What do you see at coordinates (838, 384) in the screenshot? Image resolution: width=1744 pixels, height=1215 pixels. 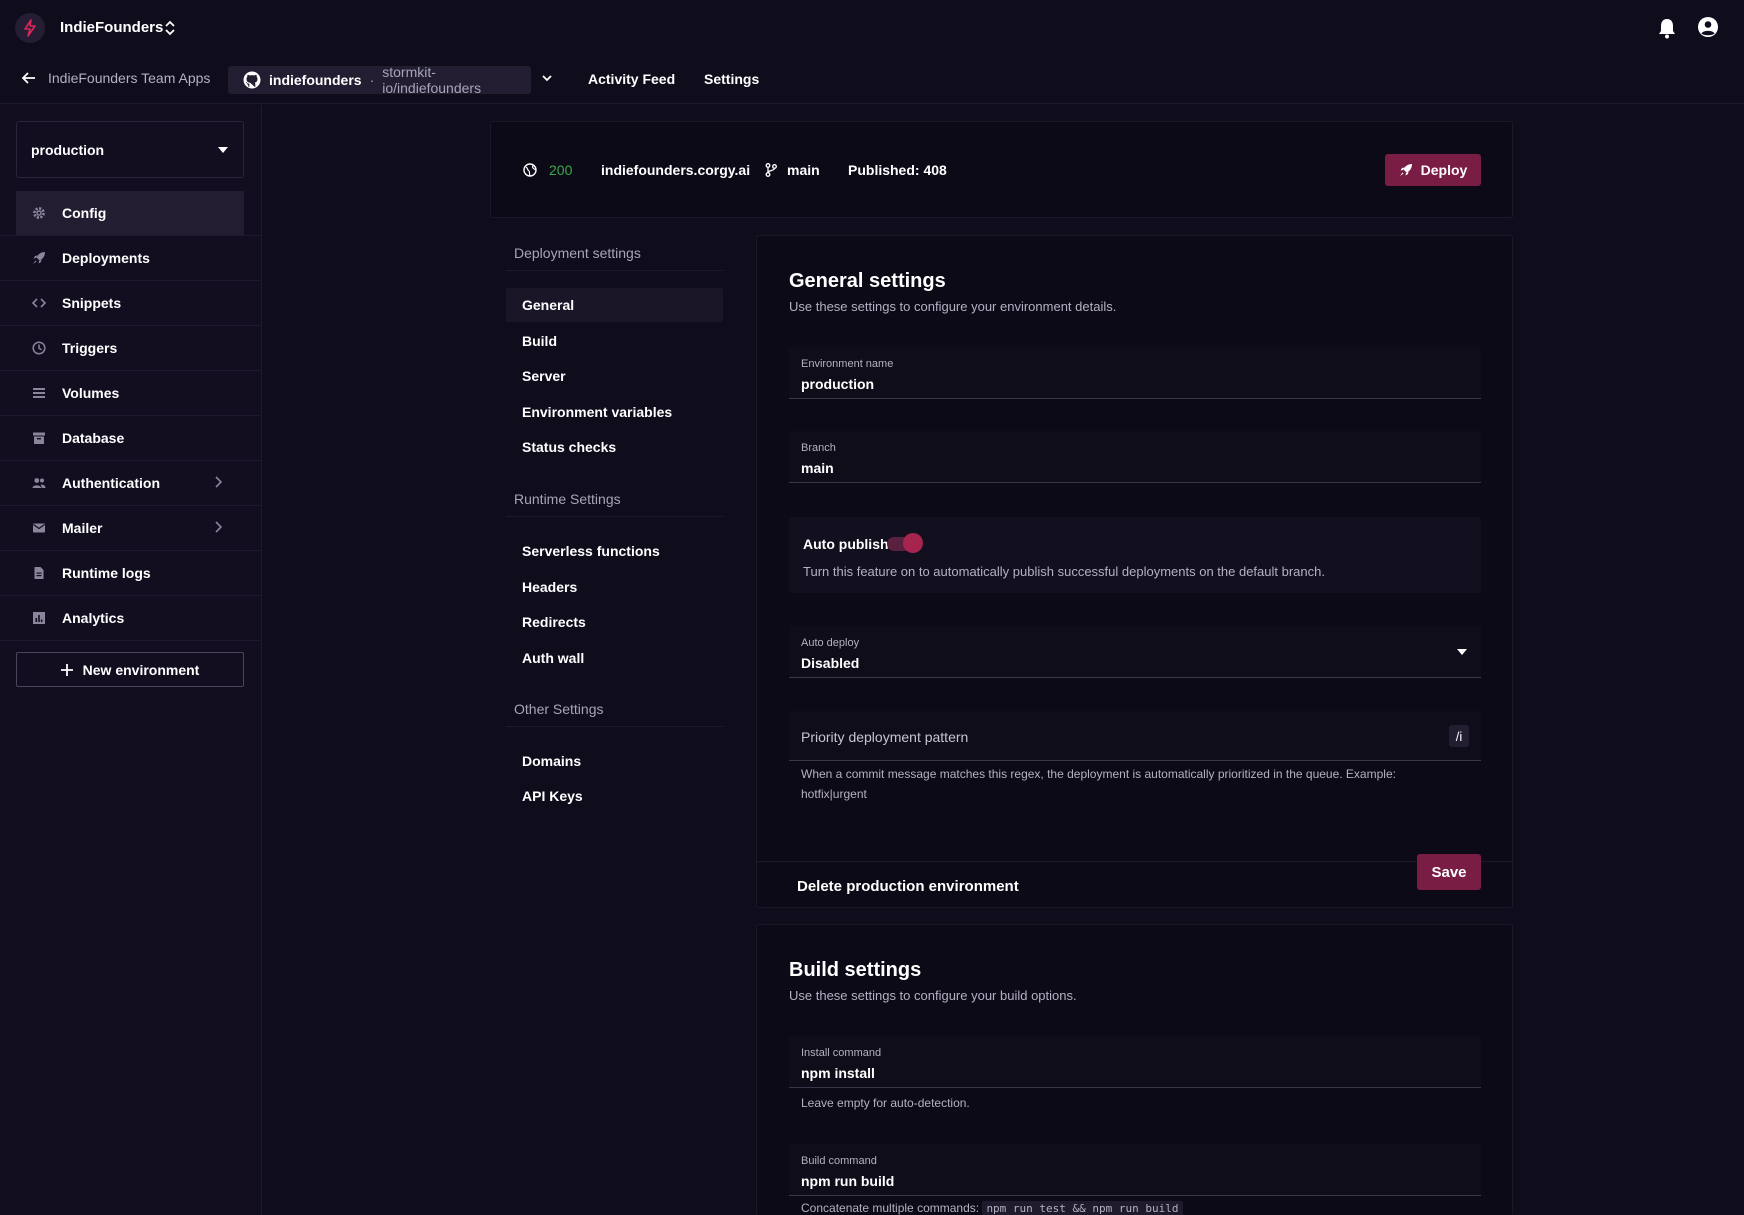 I see `field-value: production` at bounding box center [838, 384].